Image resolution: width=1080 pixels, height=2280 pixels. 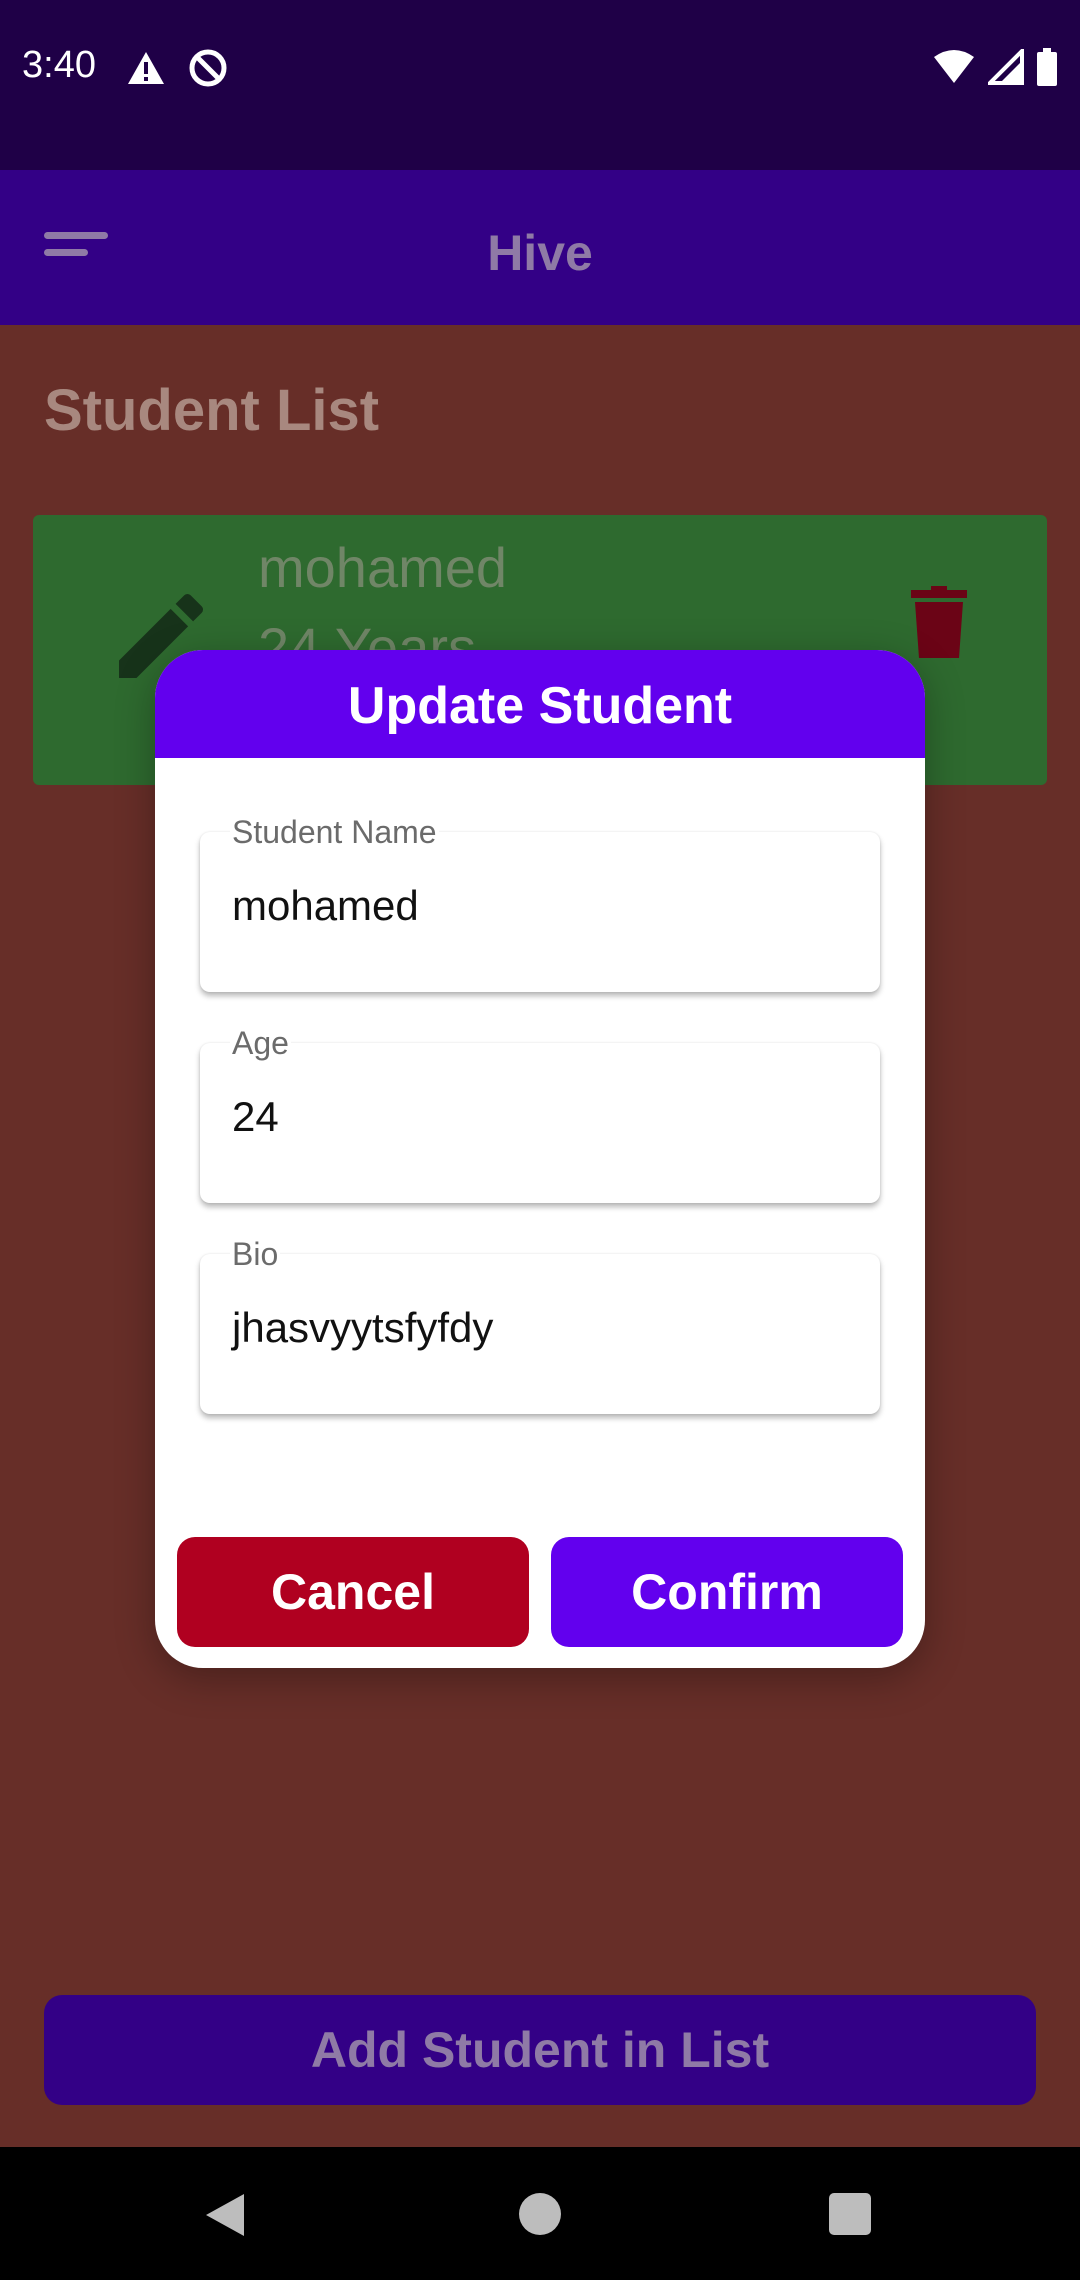 I want to click on trash-icon, so click(x=939, y=622).